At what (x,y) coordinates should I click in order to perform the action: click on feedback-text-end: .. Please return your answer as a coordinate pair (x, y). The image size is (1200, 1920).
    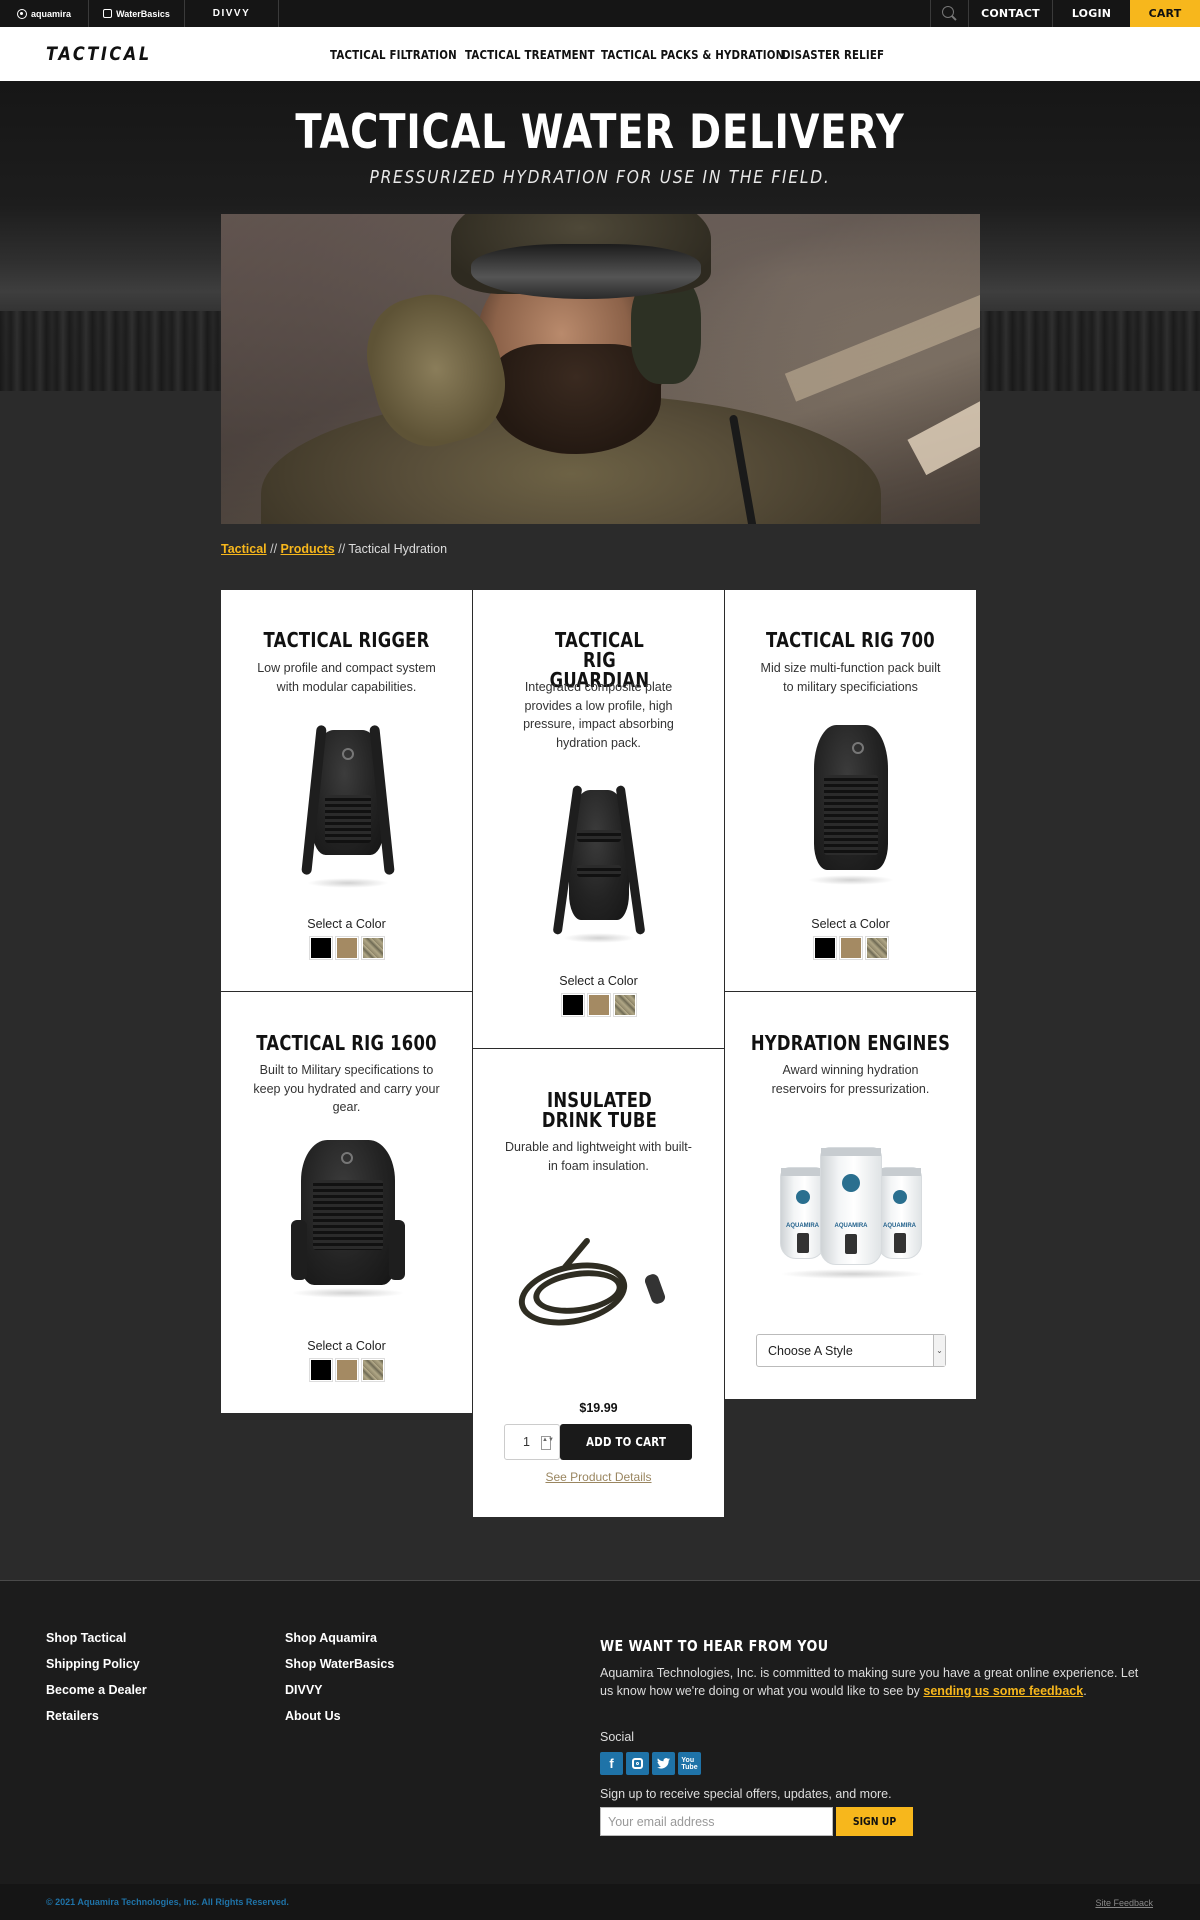
    Looking at the image, I should click on (1085, 1691).